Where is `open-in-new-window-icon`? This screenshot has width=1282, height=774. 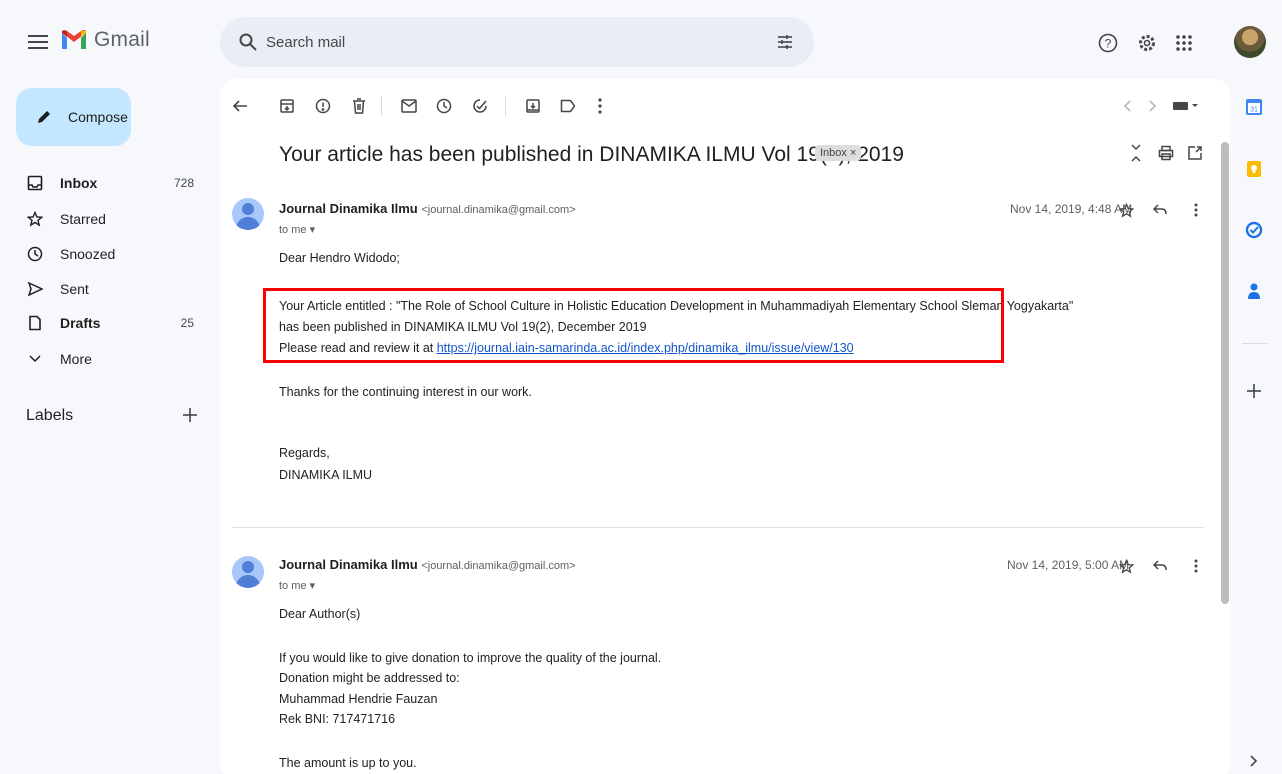
open-in-new-window-icon is located at coordinates (1195, 153).